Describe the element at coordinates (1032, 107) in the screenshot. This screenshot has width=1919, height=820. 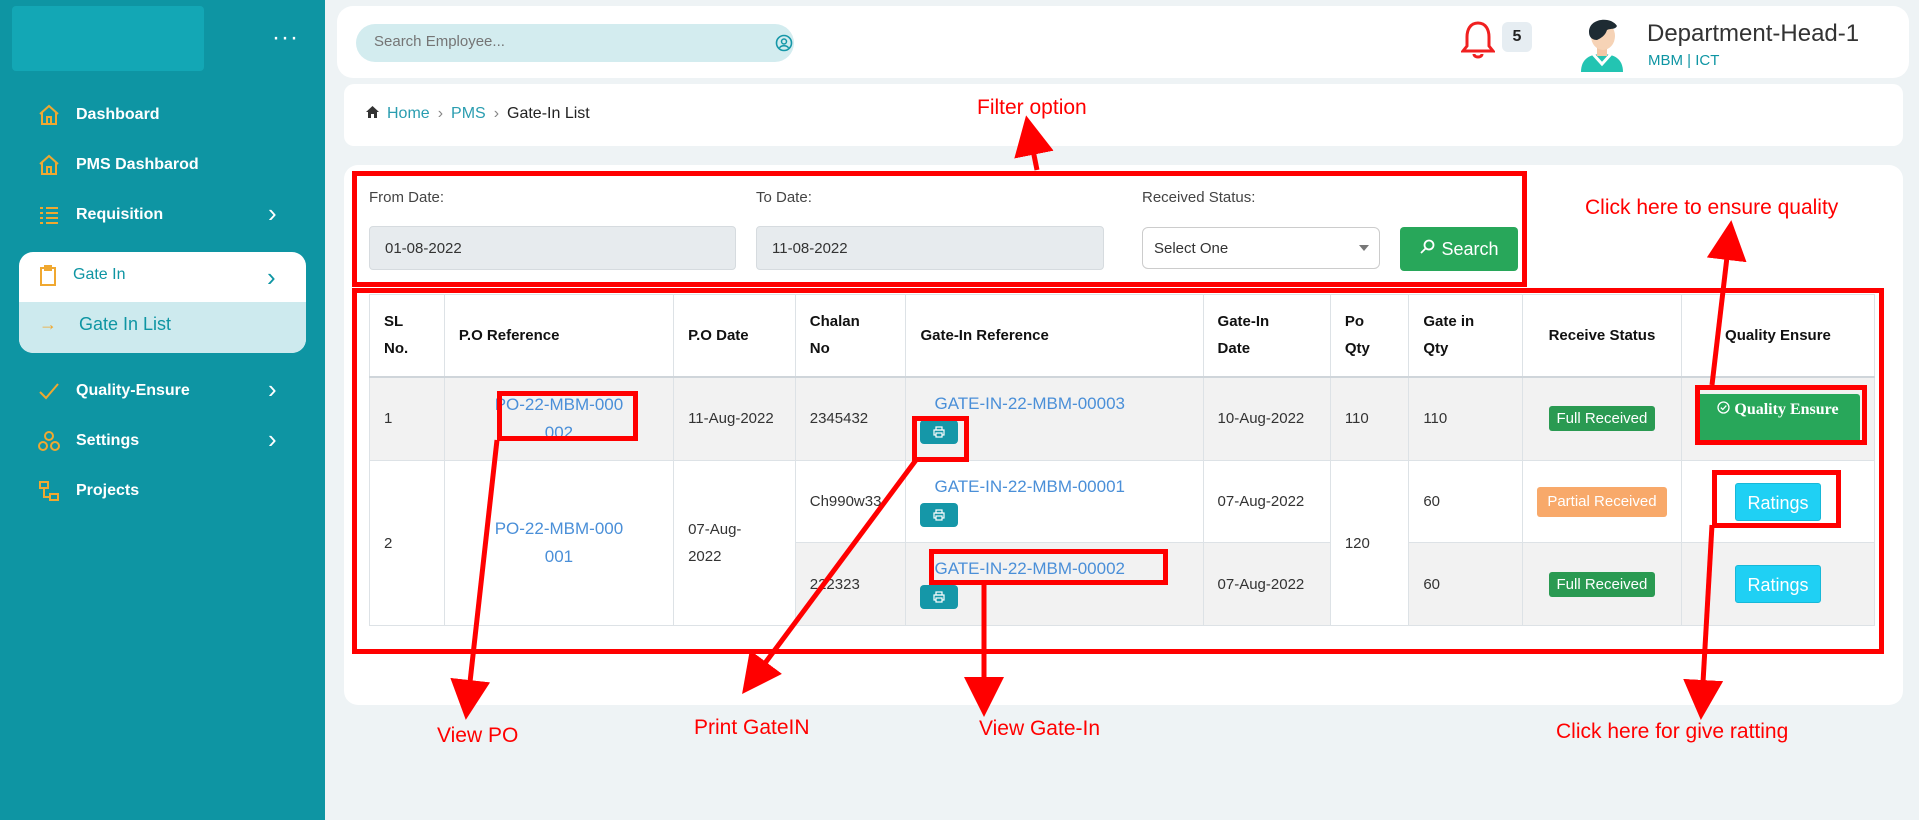
I see `annotation-filter-option: Filter option` at that location.